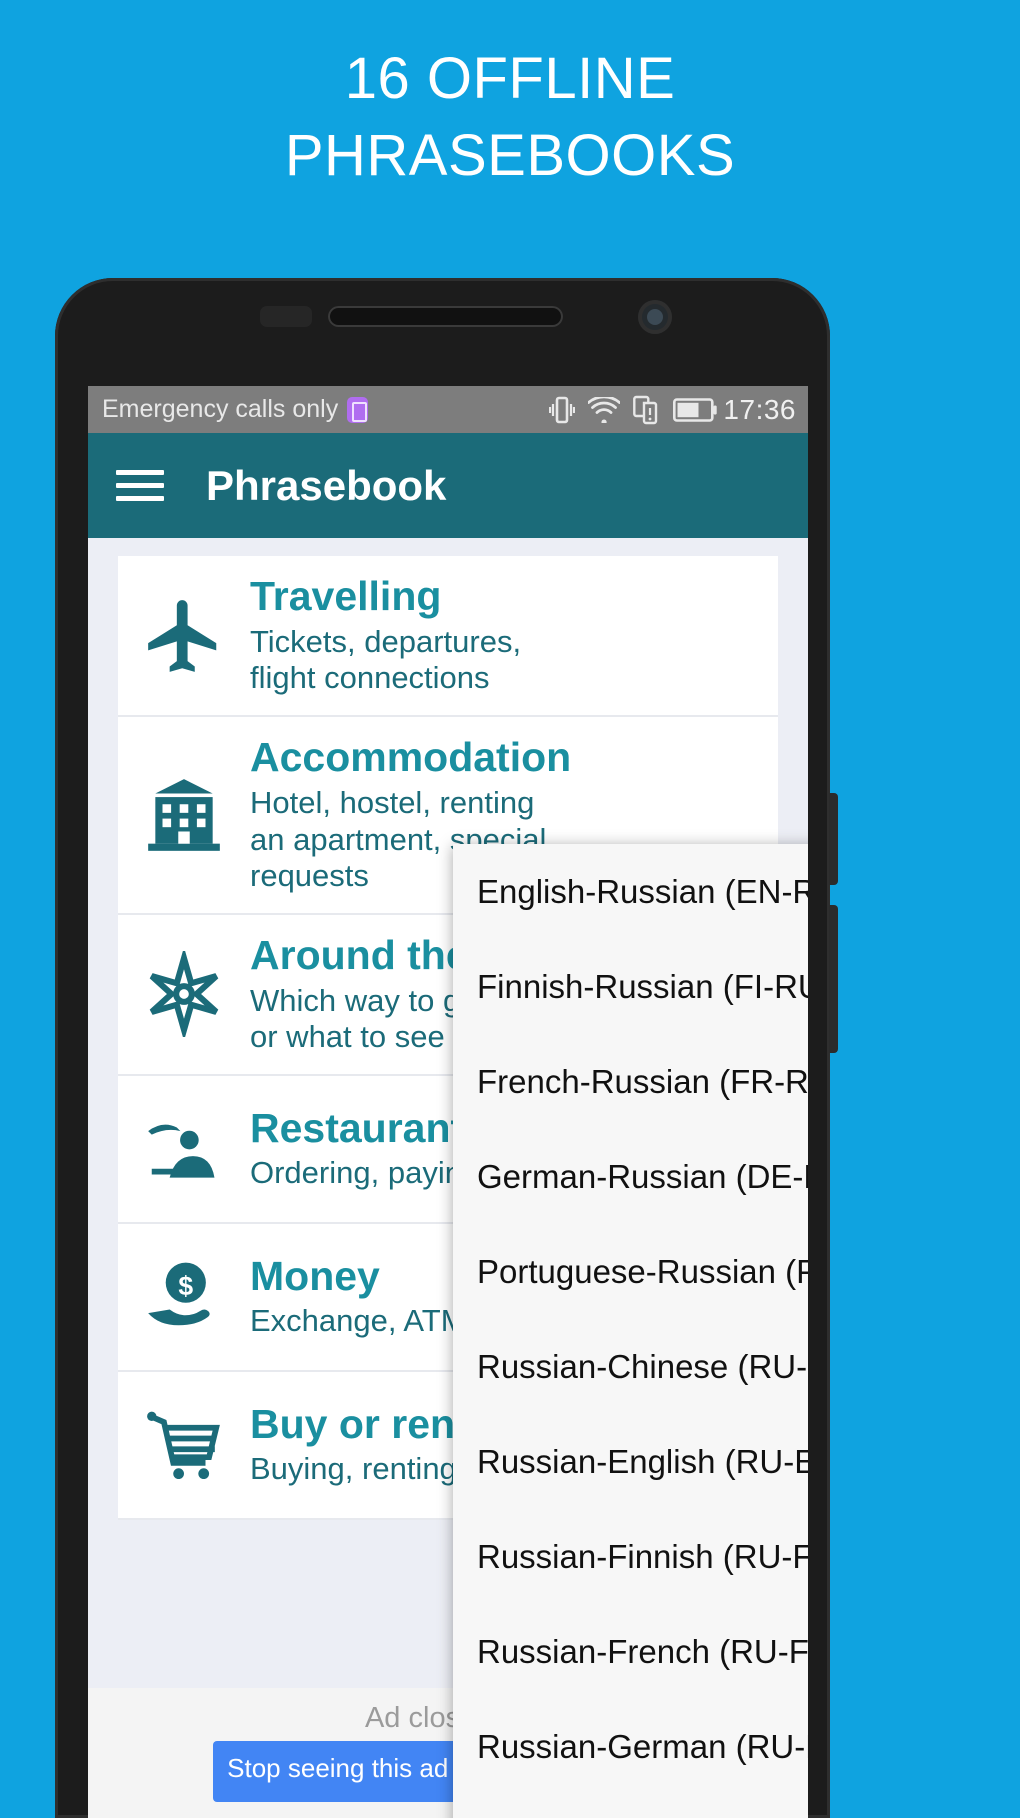  Describe the element at coordinates (326, 485) in the screenshot. I see `app-title: Phrasebook` at that location.